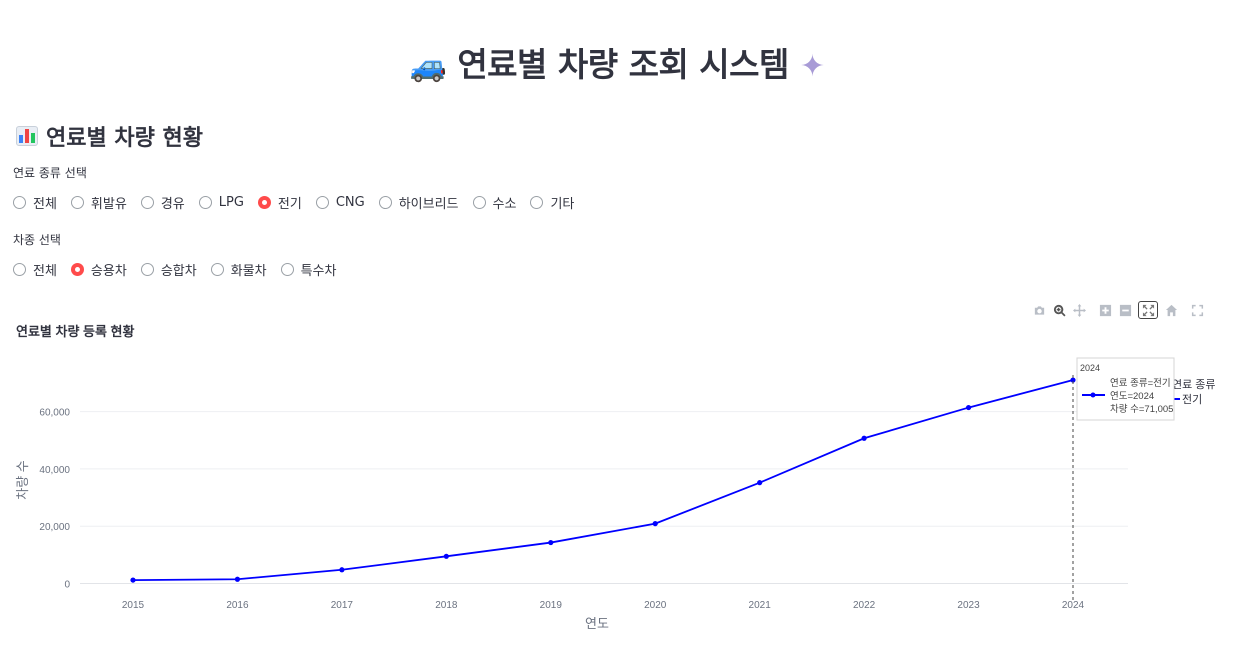 The image size is (1234, 653). I want to click on x-tick-label: 2020, so click(655, 605).